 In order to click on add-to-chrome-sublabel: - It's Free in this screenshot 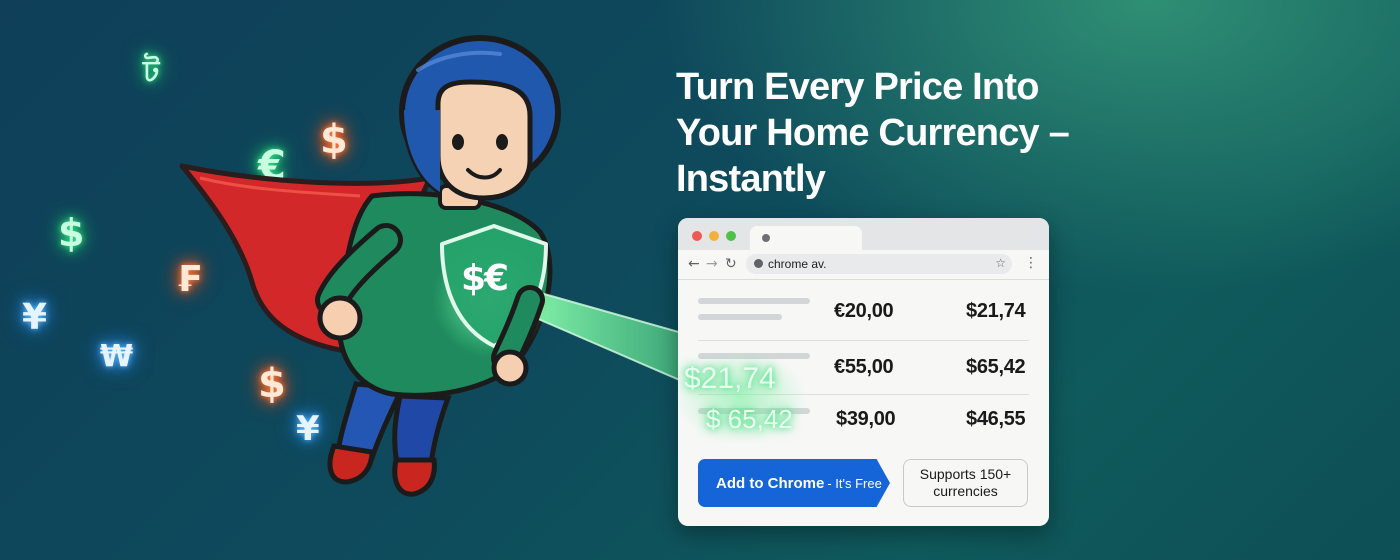, I will do `click(854, 483)`.